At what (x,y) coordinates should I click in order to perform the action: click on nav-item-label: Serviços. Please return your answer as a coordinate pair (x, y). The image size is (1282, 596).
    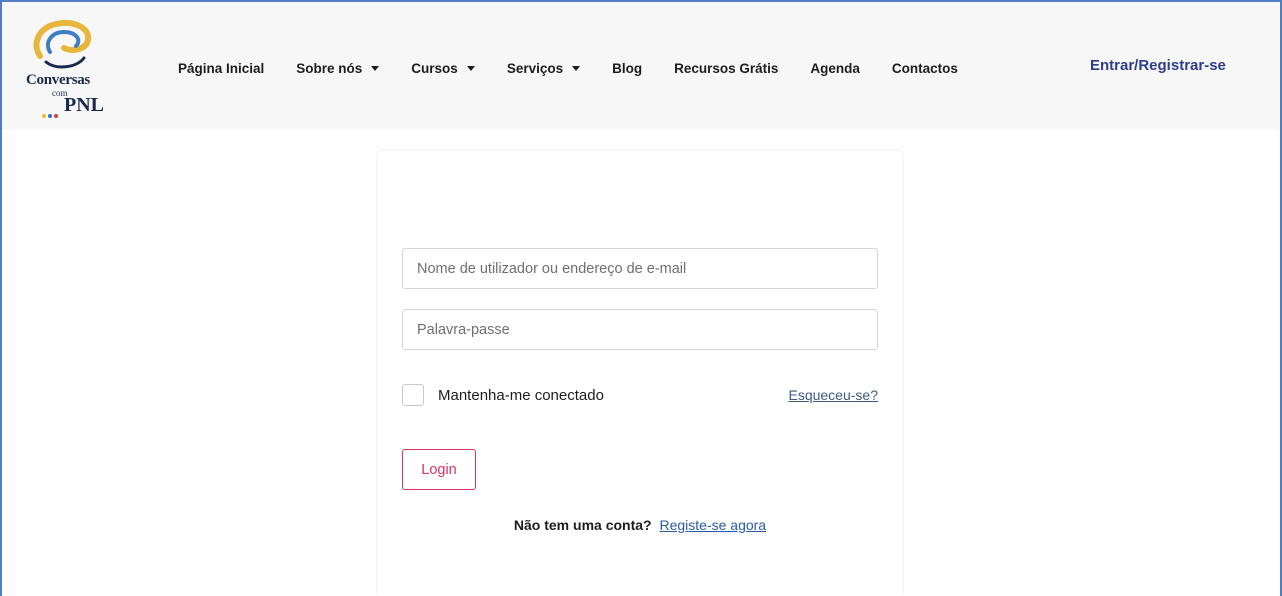
    Looking at the image, I should click on (535, 68).